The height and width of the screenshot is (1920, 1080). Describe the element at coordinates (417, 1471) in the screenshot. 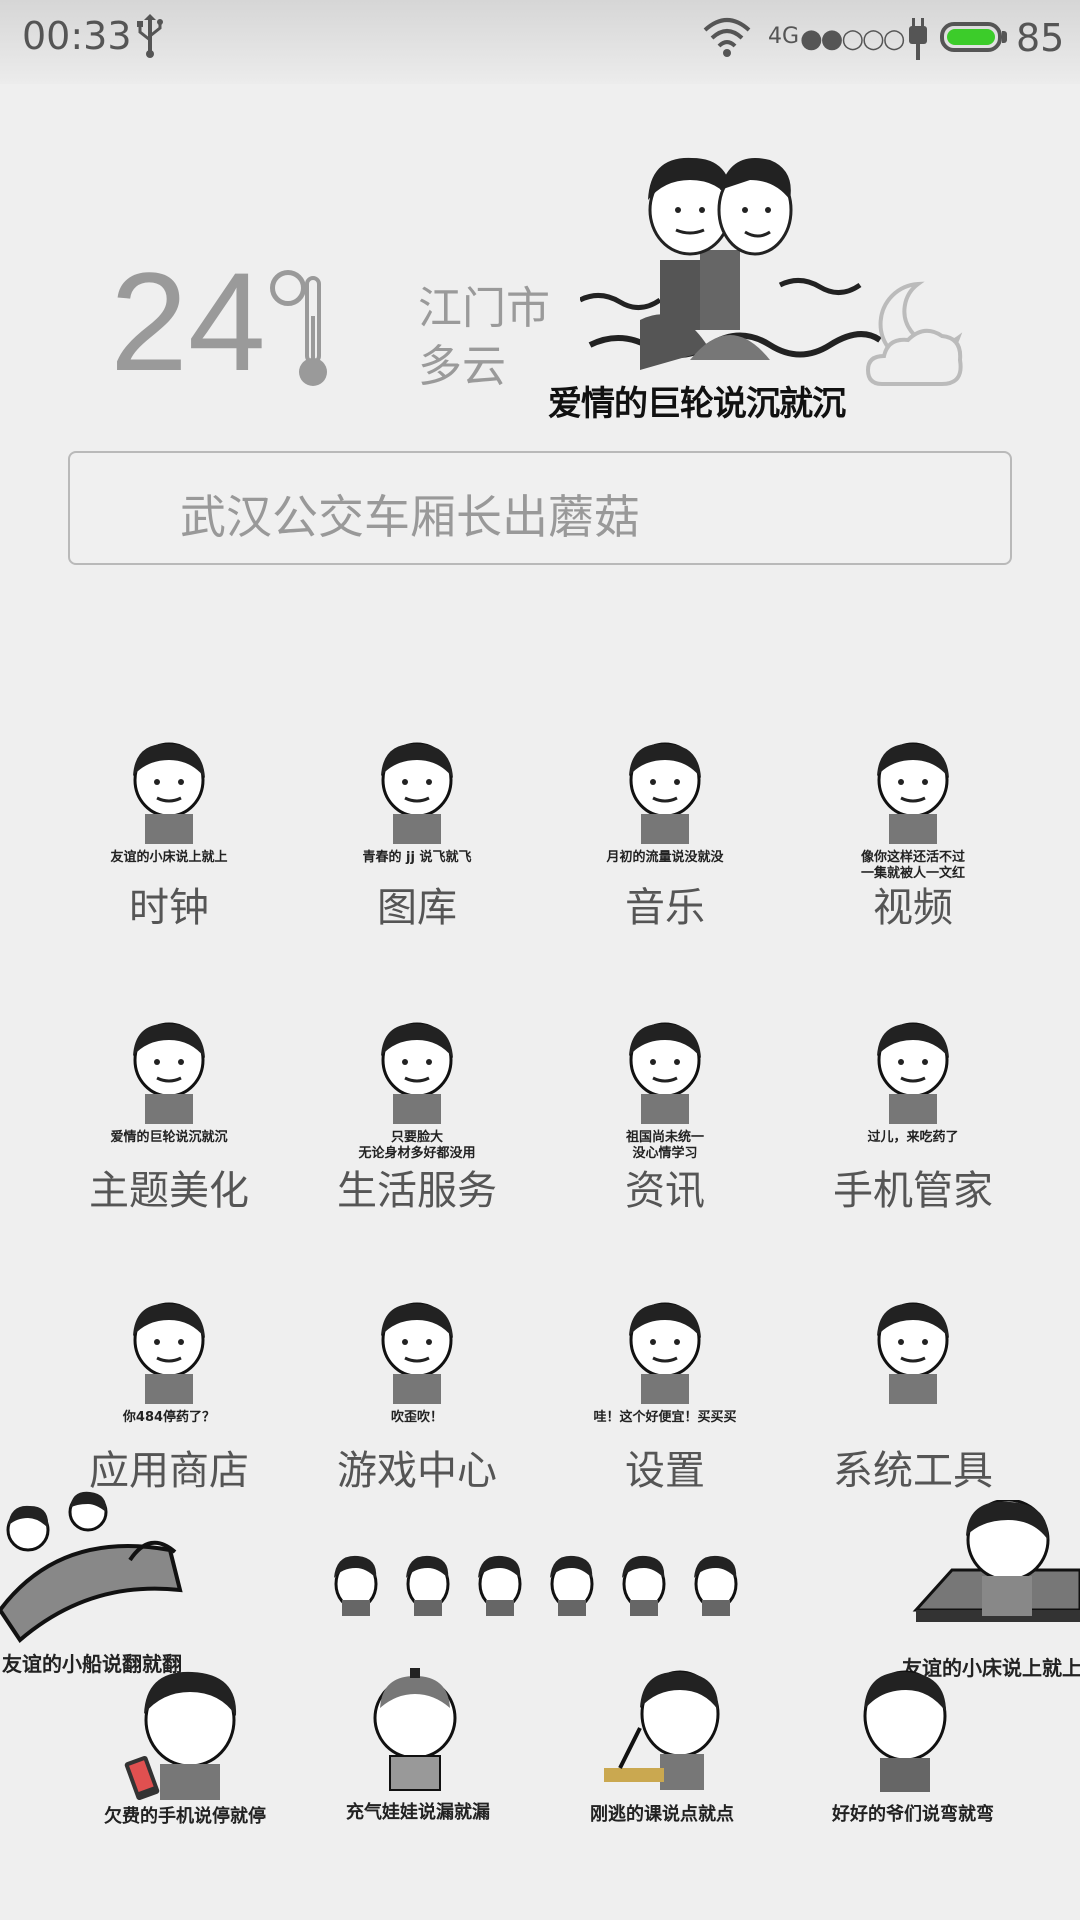

I see `app-label: 游戏中心` at that location.